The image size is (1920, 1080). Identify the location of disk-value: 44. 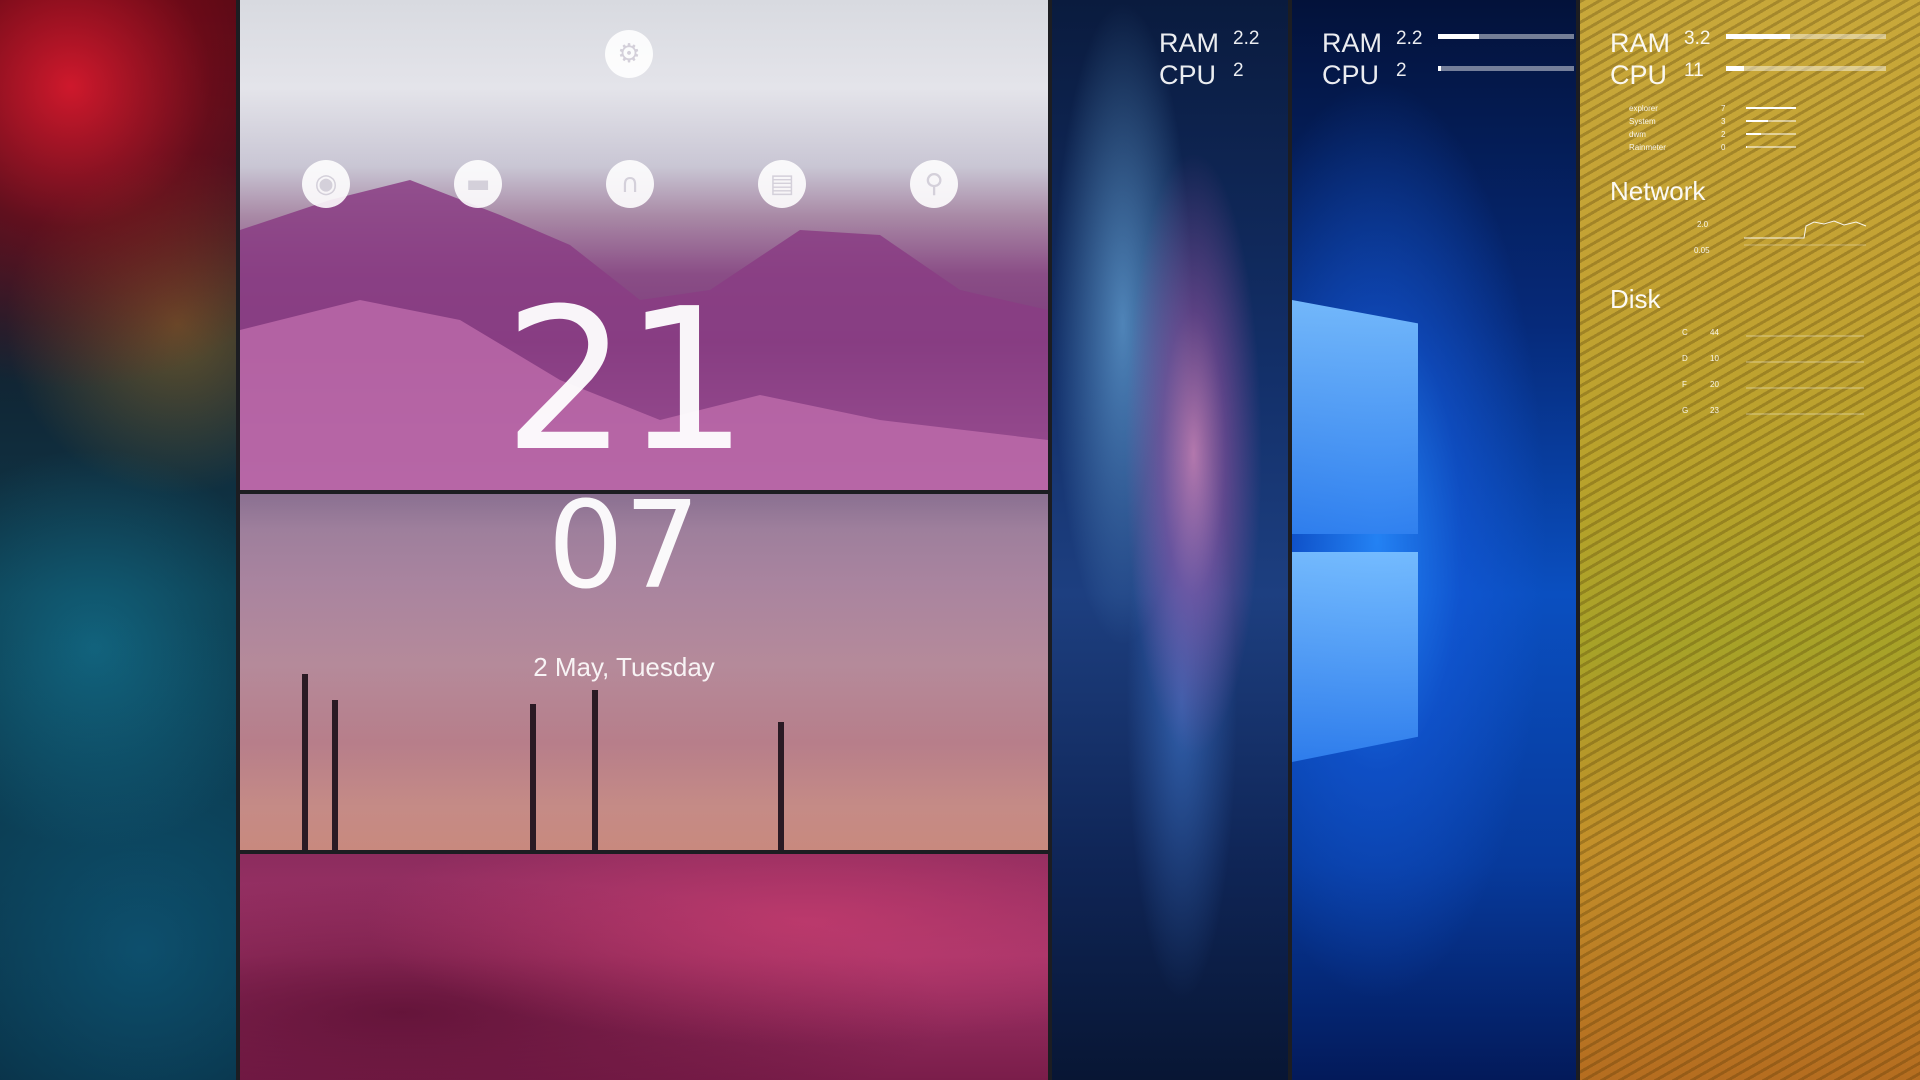
(1714, 332).